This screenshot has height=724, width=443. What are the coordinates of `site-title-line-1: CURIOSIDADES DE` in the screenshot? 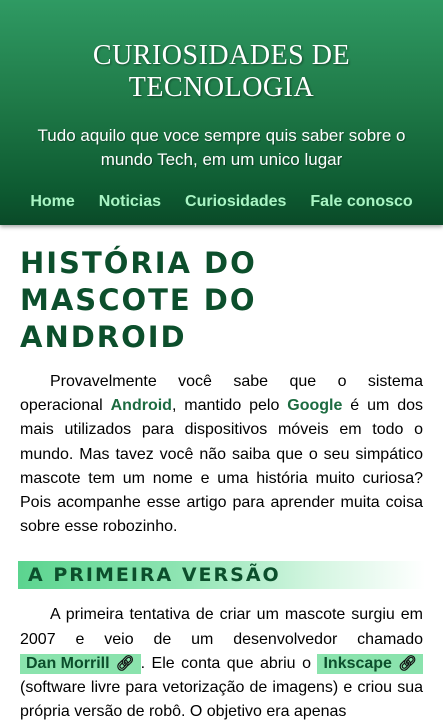 It's located at (221, 55).